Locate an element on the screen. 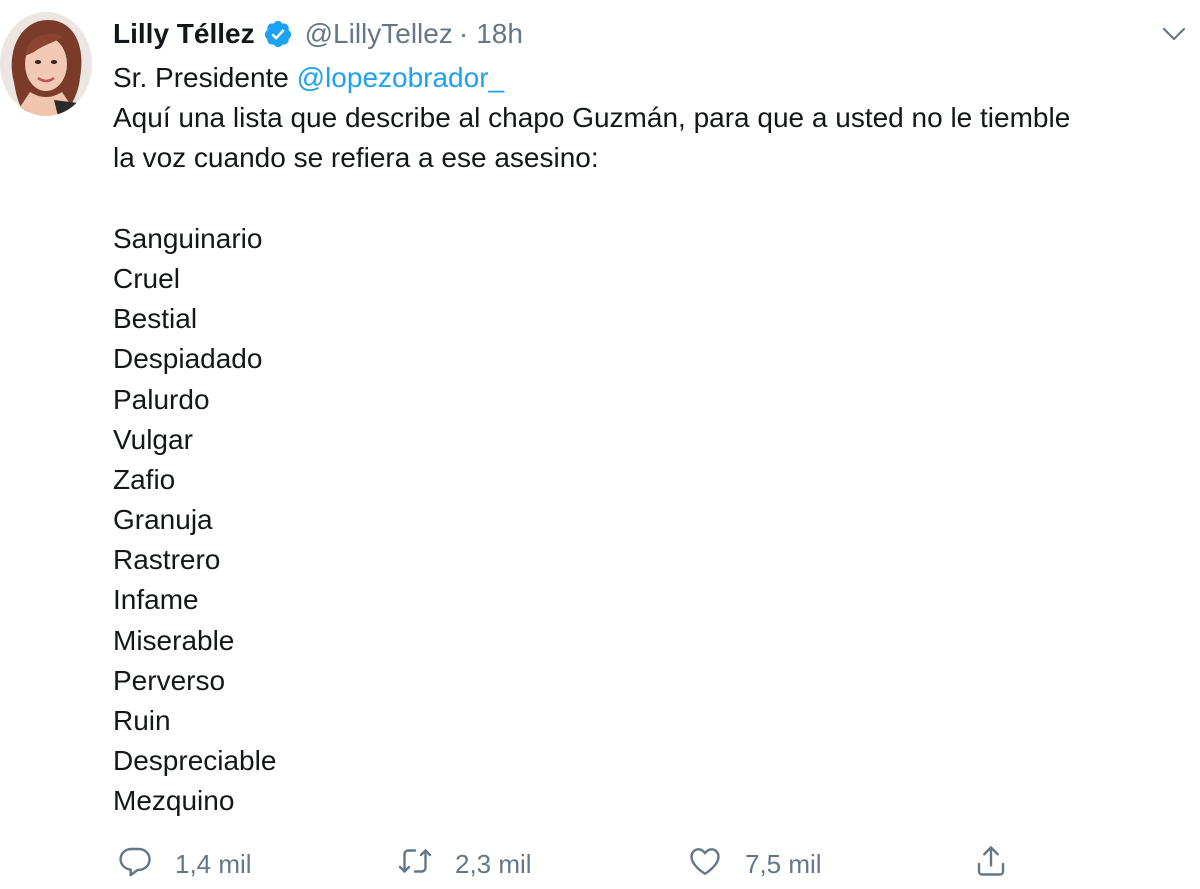  author-handle: @LillyTellez is located at coordinates (379, 34).